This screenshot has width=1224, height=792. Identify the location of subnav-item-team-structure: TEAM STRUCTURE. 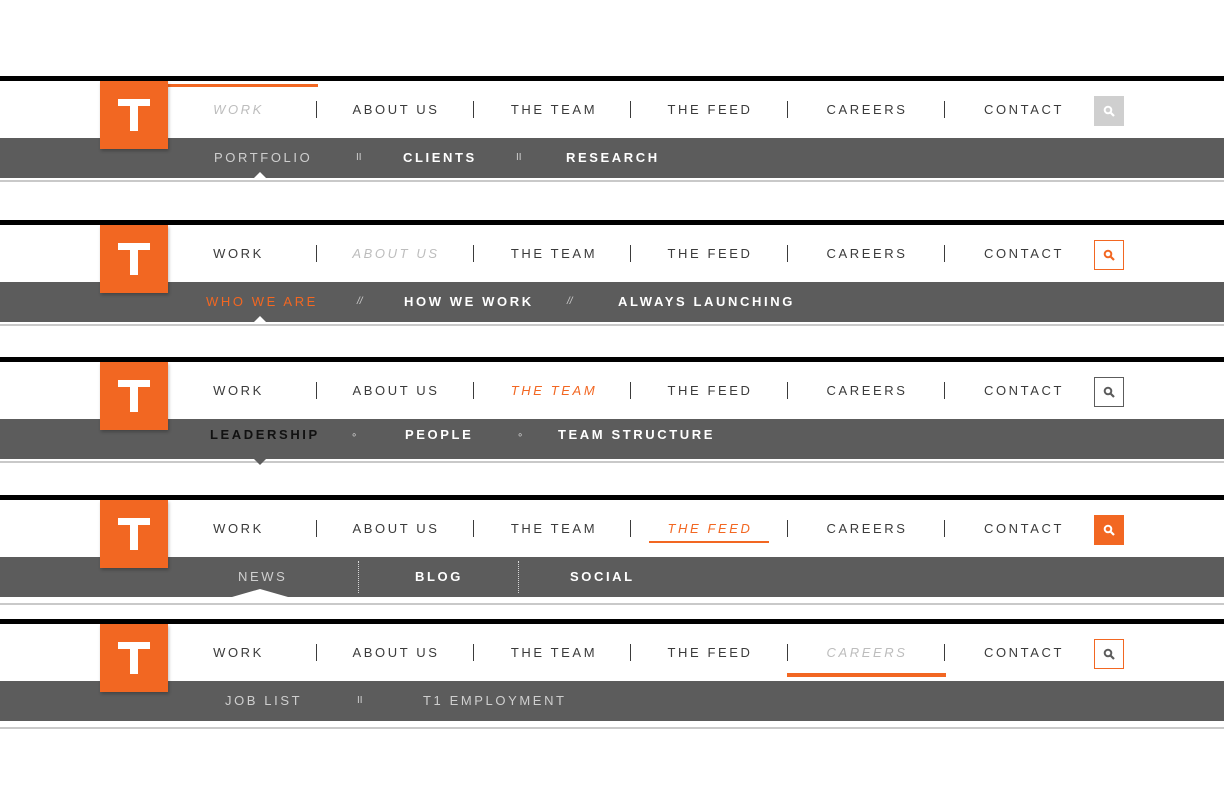
(636, 435).